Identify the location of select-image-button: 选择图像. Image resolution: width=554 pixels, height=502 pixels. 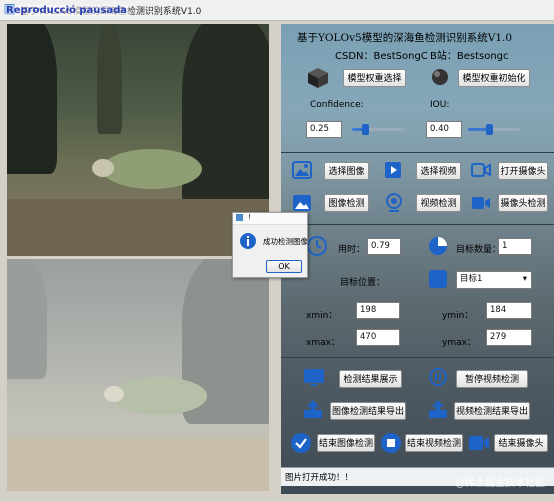
(346, 171).